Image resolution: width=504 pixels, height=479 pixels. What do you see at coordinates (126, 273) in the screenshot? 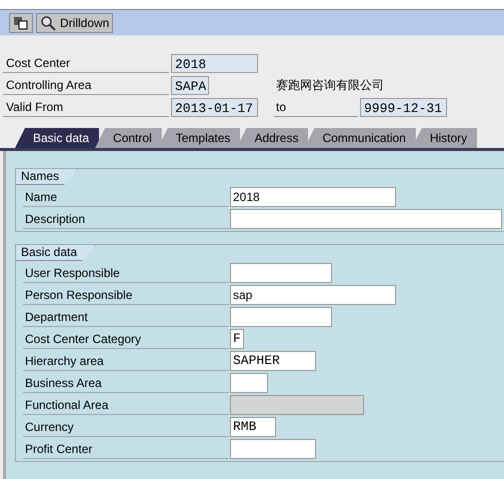
I see `field-label: User Responsible` at bounding box center [126, 273].